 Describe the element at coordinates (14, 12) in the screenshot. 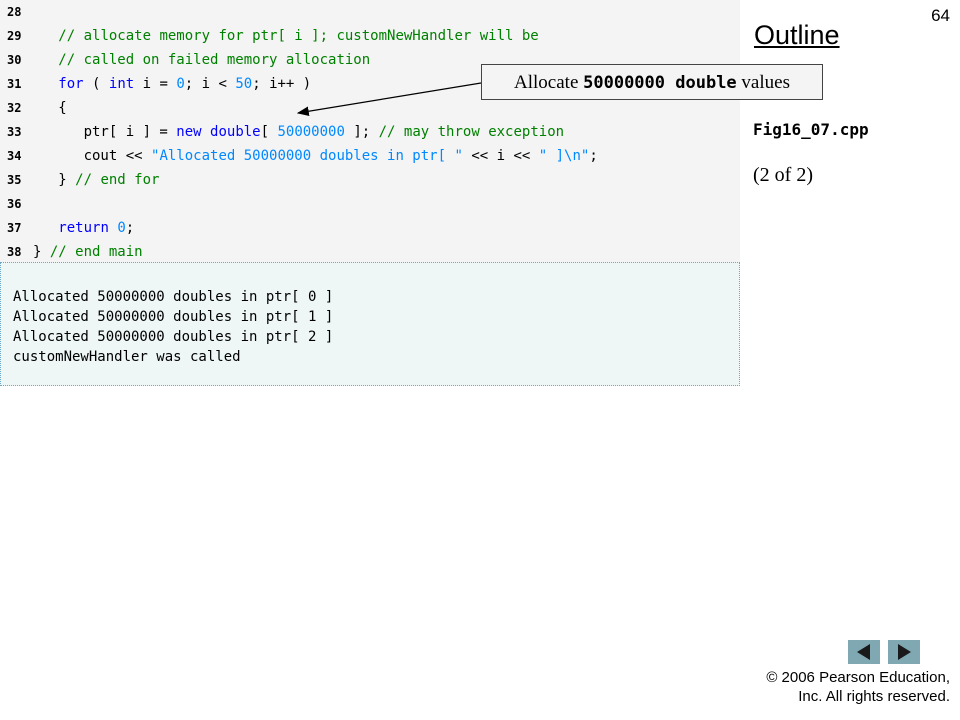

I see `line-number: 28` at that location.